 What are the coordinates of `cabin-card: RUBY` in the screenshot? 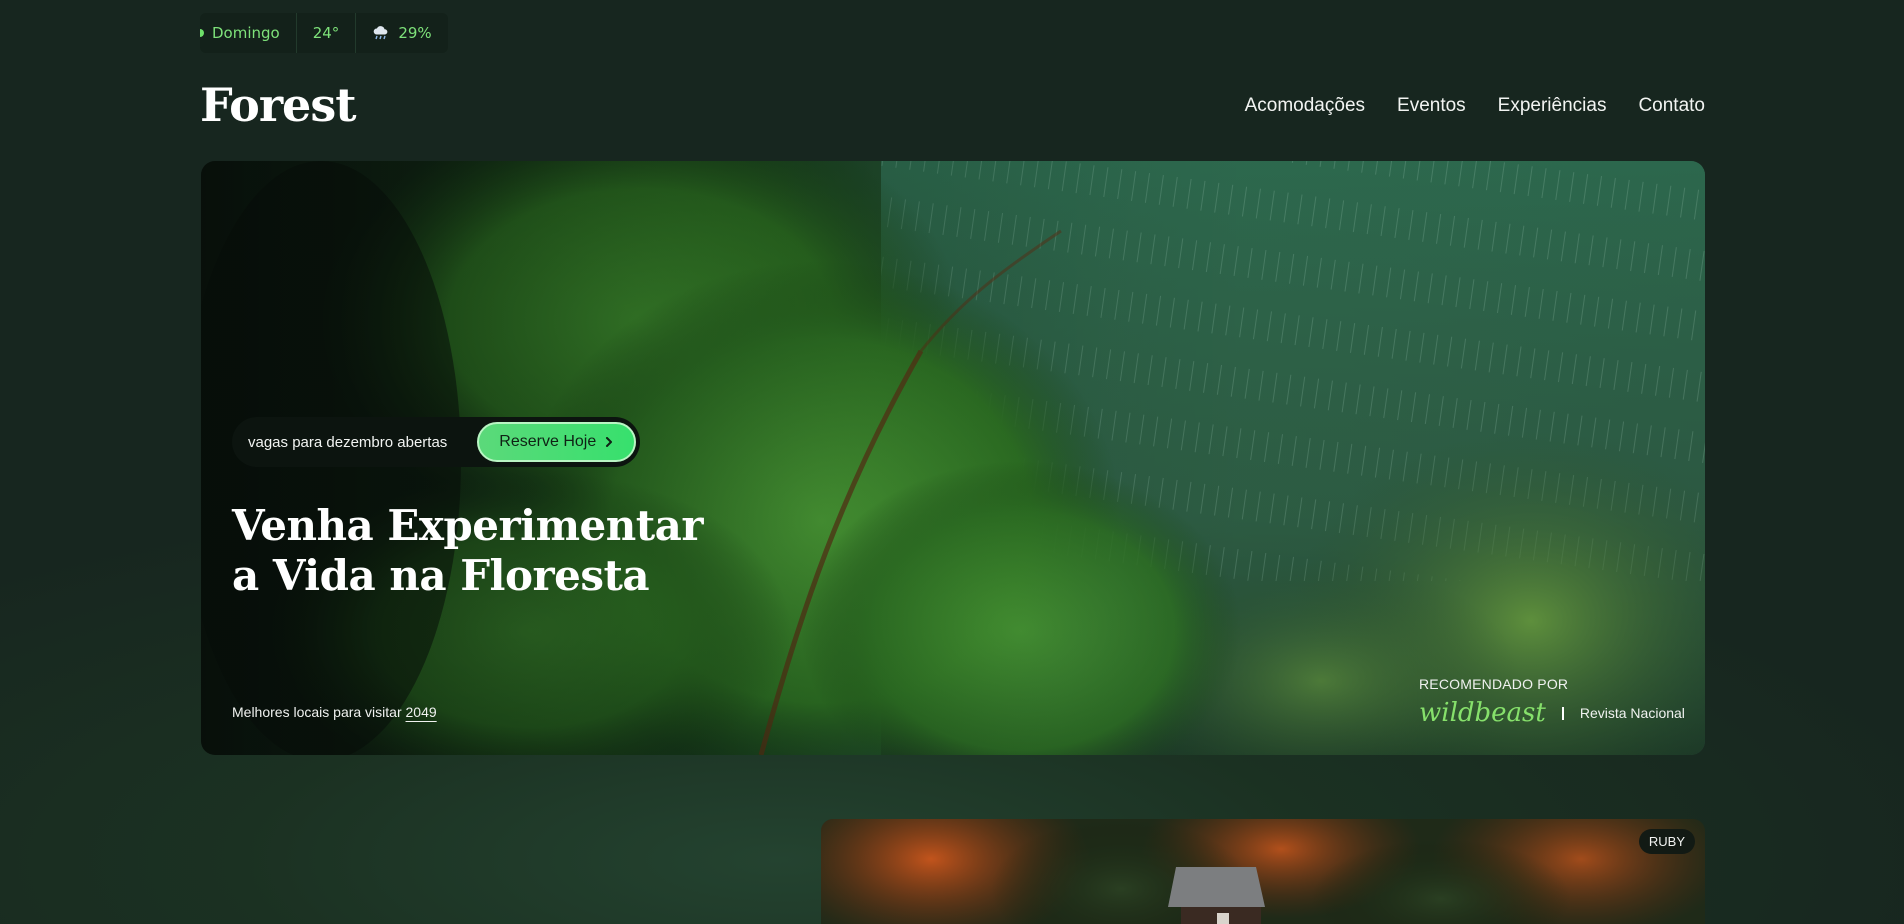 It's located at (1263, 871).